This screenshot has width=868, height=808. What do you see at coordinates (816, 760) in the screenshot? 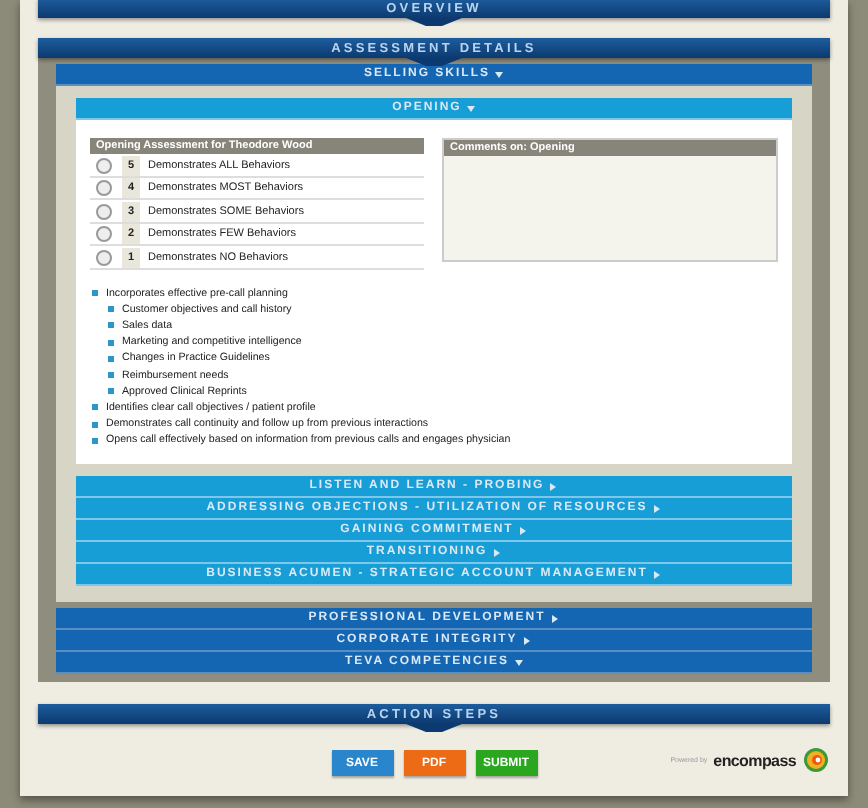
I see `logo-icon` at bounding box center [816, 760].